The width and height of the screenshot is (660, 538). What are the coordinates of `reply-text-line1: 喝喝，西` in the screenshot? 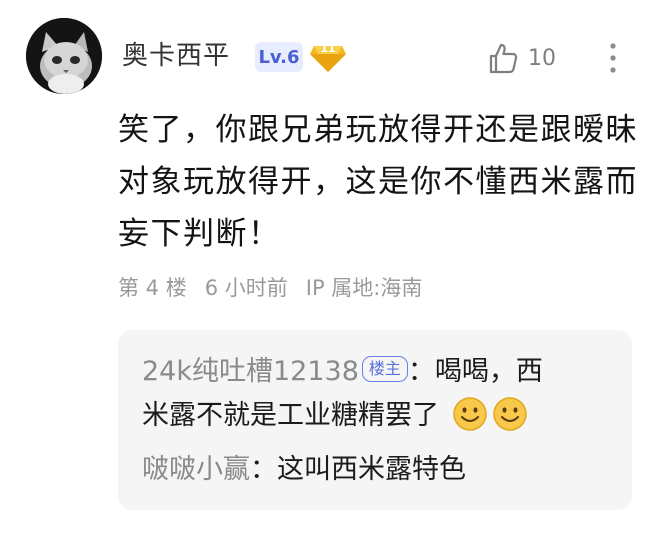 It's located at (488, 371).